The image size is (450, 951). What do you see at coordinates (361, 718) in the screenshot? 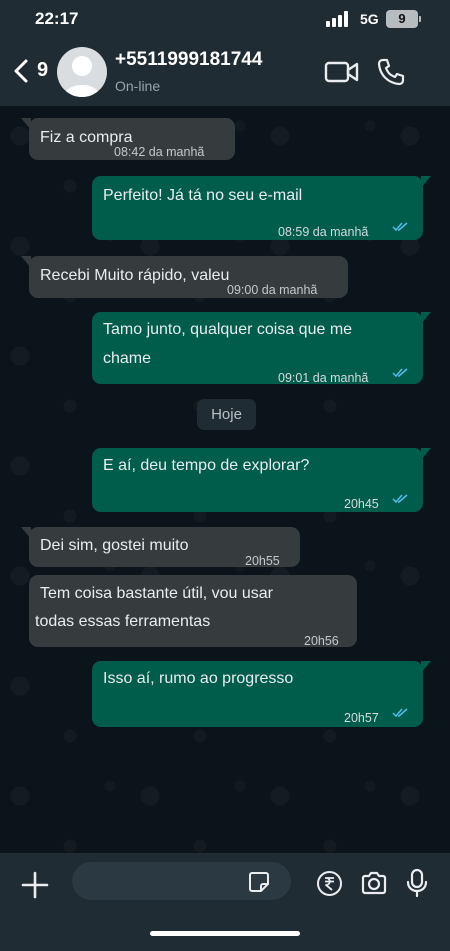
I see `message-time: 20h57` at bounding box center [361, 718].